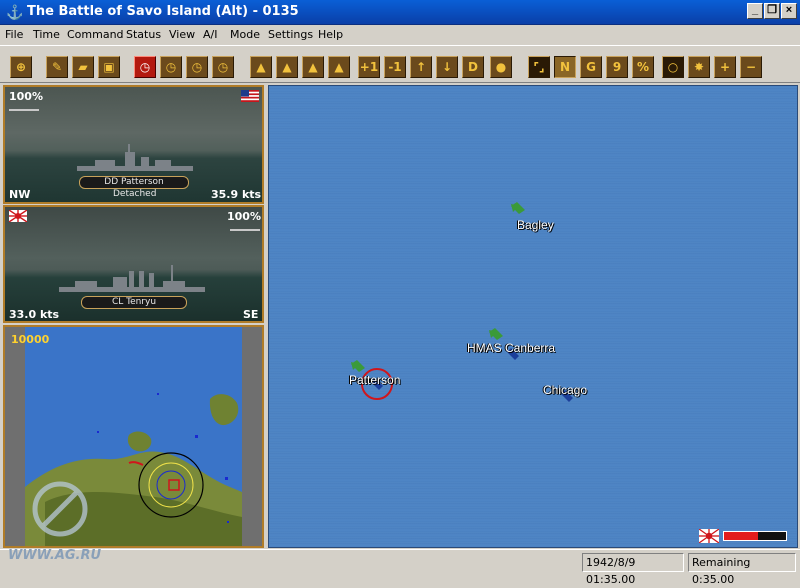 The height and width of the screenshot is (588, 800). What do you see at coordinates (18, 216) in the screenshot?
I see `japan-rising-sun-flag-icon` at bounding box center [18, 216].